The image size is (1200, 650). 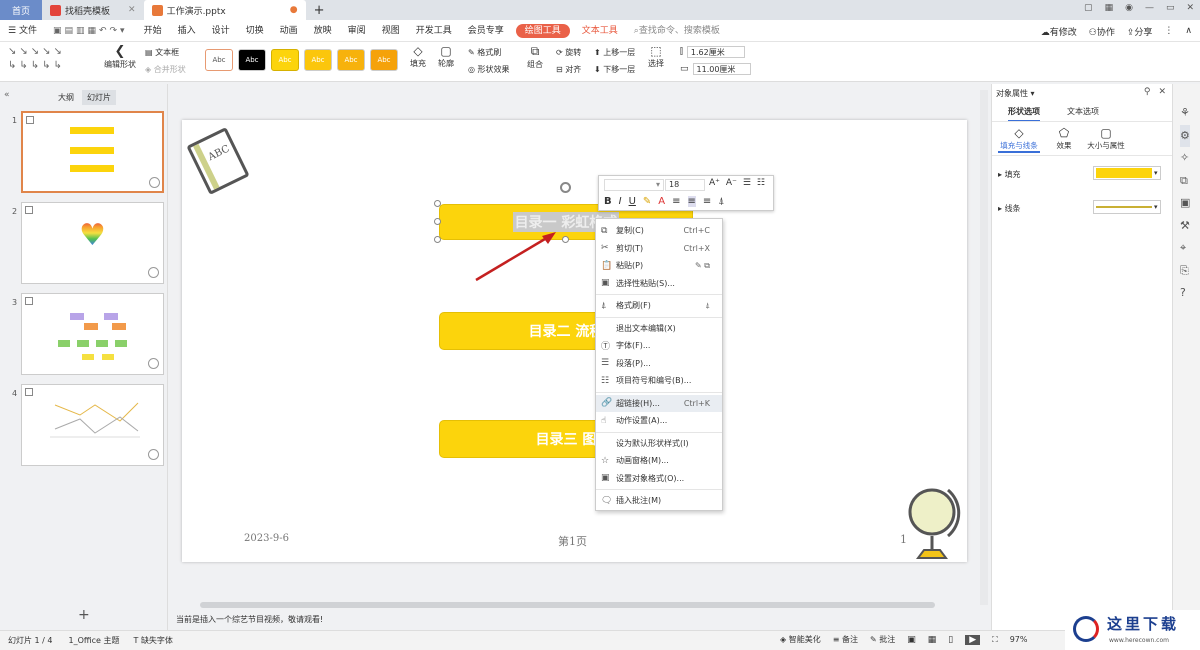 What do you see at coordinates (721, 201) in the screenshot?
I see `format-brush-icon: ⍋` at bounding box center [721, 201].